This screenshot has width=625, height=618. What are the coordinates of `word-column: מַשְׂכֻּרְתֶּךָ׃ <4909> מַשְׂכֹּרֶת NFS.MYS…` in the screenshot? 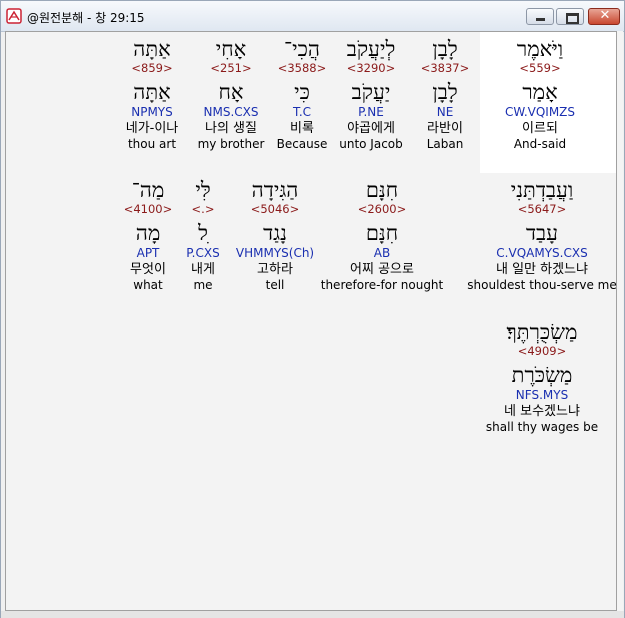 It's located at (542, 377).